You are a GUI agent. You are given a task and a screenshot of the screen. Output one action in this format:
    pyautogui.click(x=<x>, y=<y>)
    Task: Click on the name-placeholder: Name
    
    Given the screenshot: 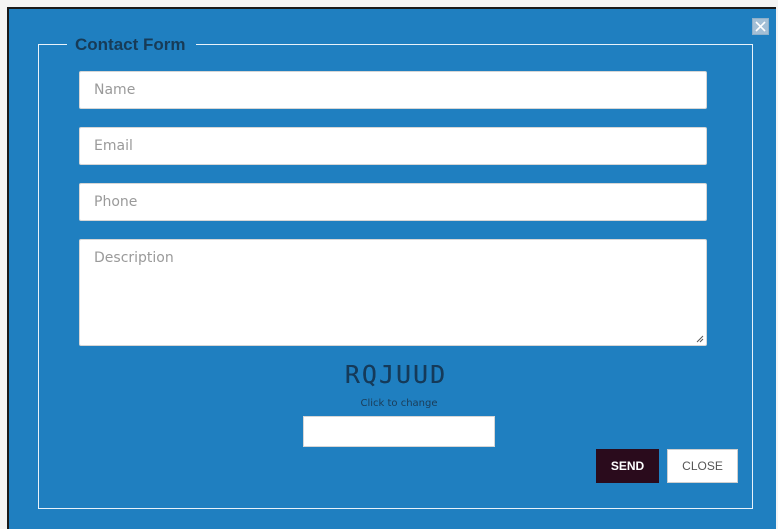 What is the action you would take?
    pyautogui.click(x=115, y=90)
    